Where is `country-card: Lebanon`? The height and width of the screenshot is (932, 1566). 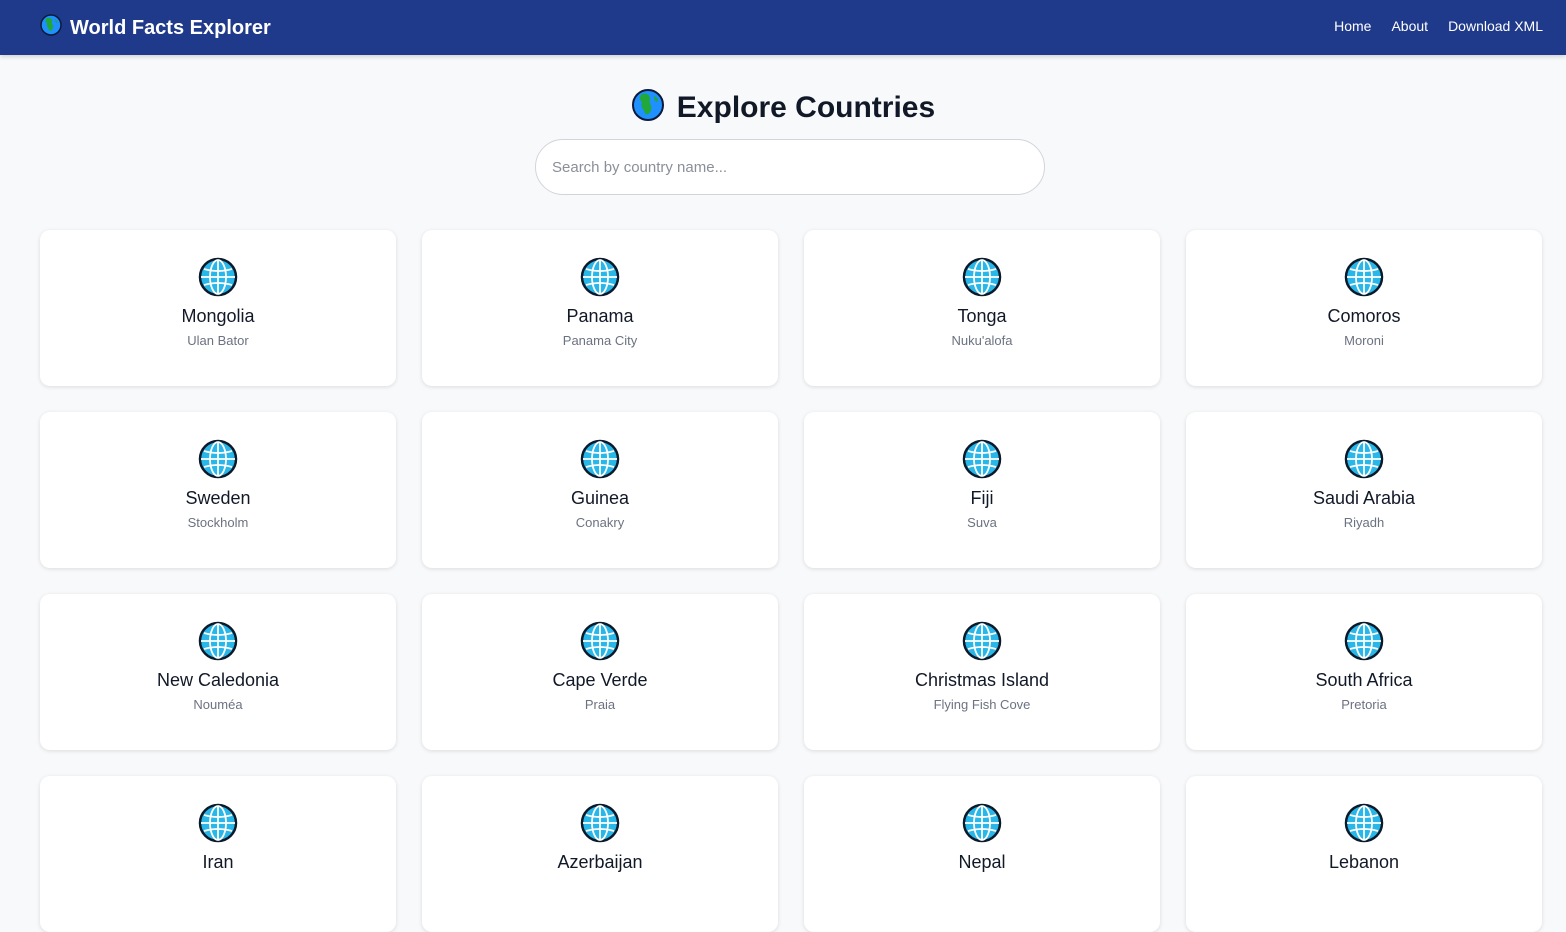
country-card: Lebanon is located at coordinates (1364, 854).